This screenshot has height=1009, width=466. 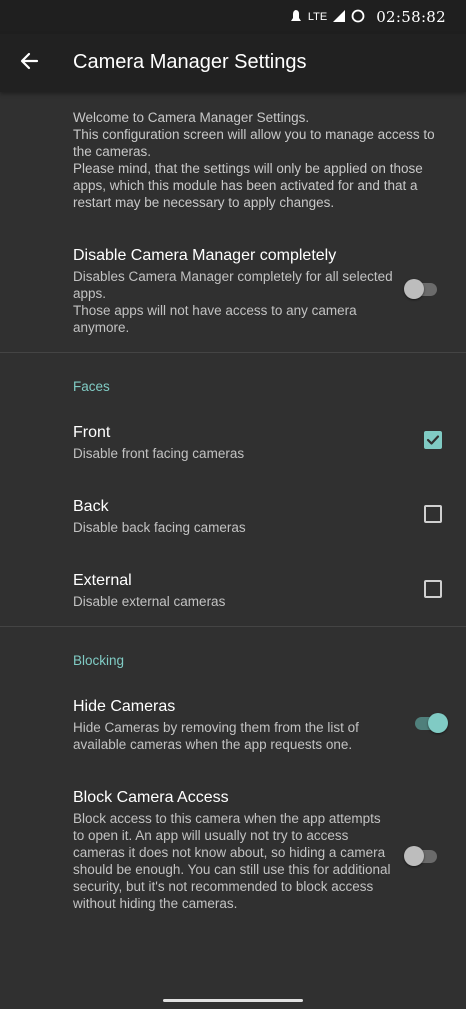 What do you see at coordinates (367, 17) in the screenshot?
I see `status-icons: LTE 02:58:82` at bounding box center [367, 17].